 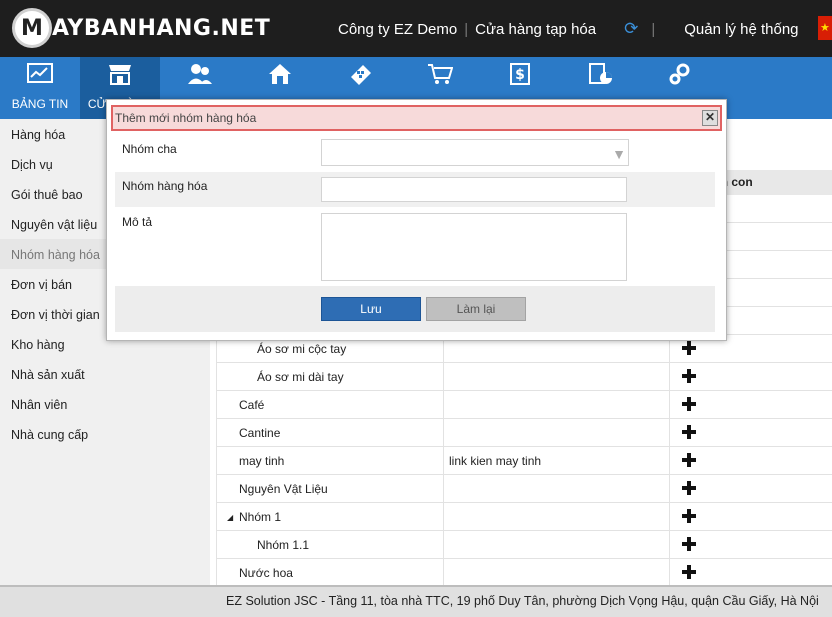 What do you see at coordinates (825, 28) in the screenshot?
I see `vietnam-flag-icon: ★` at bounding box center [825, 28].